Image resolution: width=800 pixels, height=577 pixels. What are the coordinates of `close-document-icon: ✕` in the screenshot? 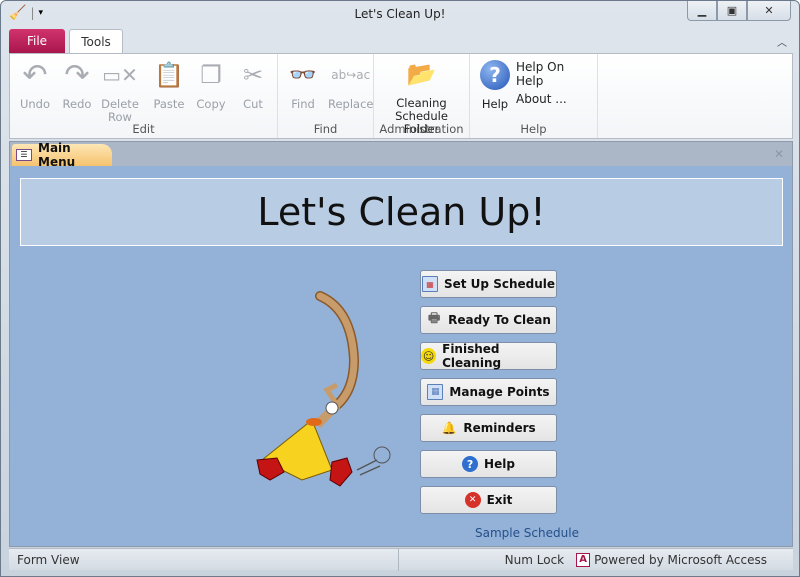 It's located at (779, 154).